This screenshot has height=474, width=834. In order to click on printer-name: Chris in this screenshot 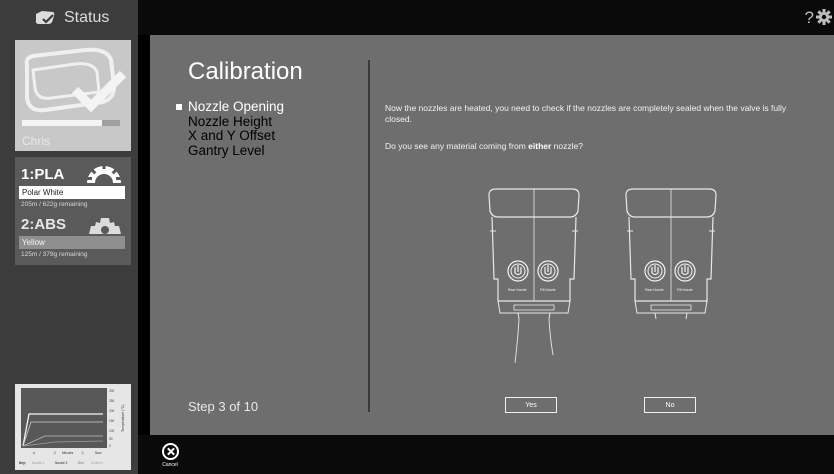, I will do `click(36, 141)`.